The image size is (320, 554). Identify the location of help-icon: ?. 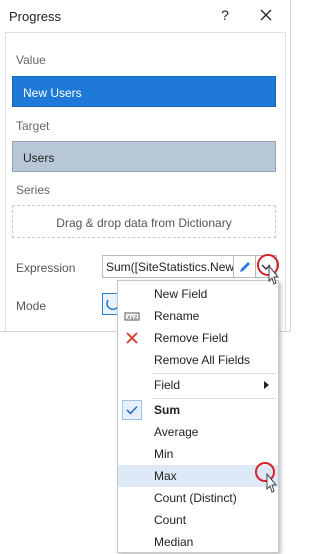
(225, 15).